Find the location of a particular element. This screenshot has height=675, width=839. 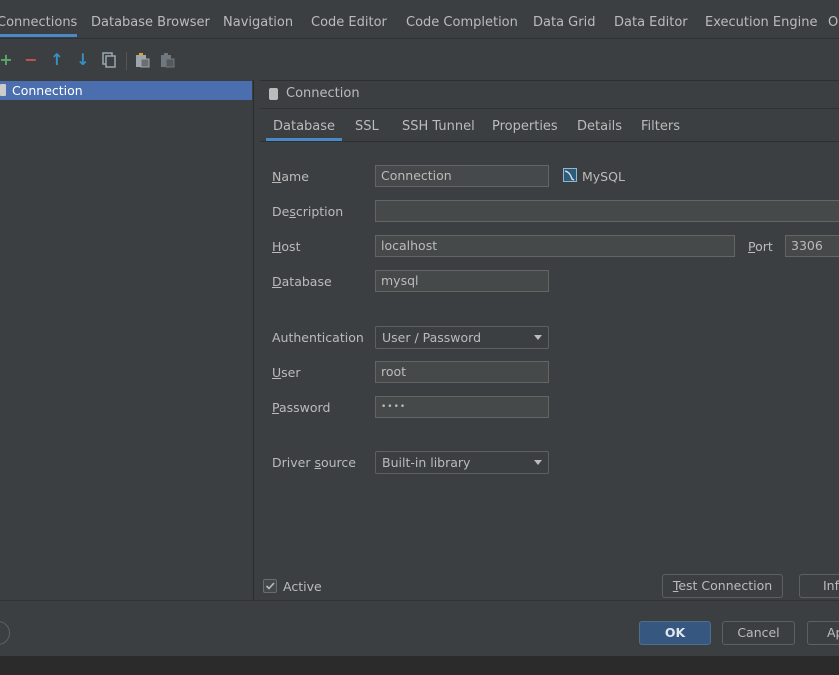

authentication-select: User / Password is located at coordinates (462, 337).